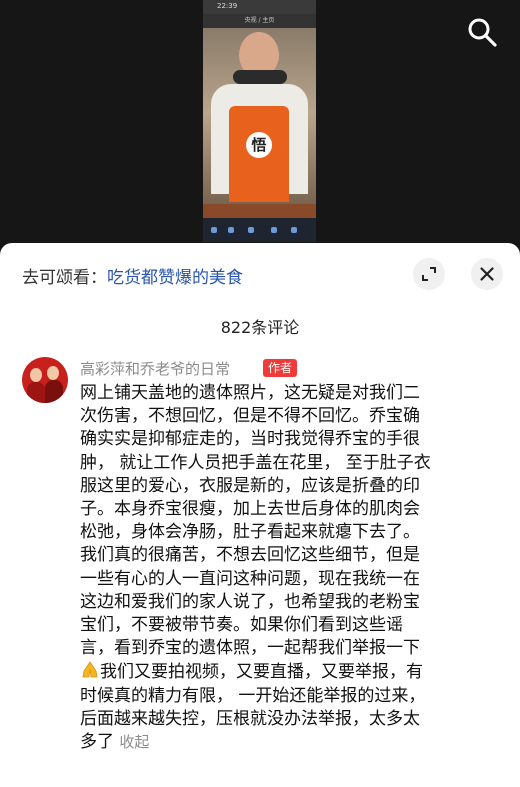 The height and width of the screenshot is (787, 520). I want to click on comment-line-with-emoji: 我们又要拍视频，又要直播，又要举报，有, so click(289, 672).